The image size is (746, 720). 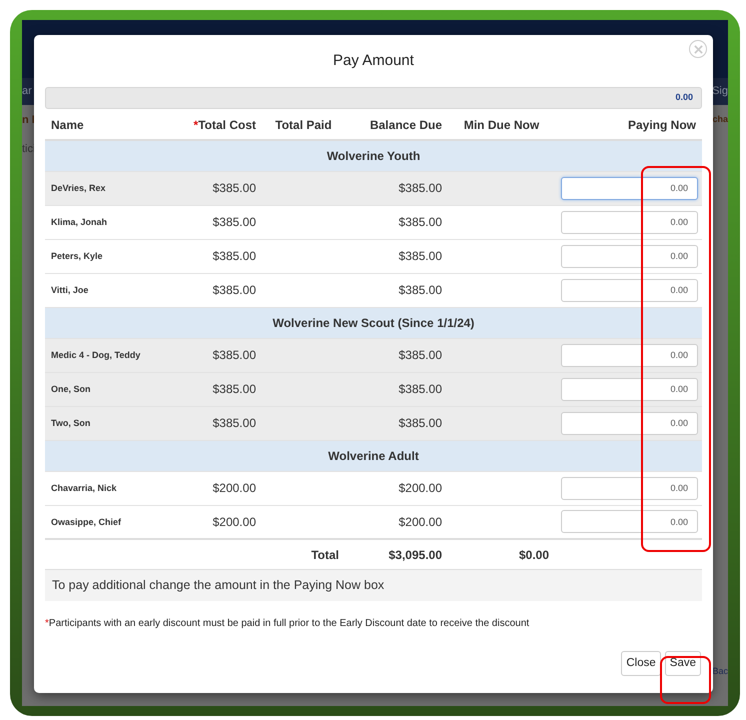 I want to click on dialog-title: Pay Amount, so click(x=373, y=61).